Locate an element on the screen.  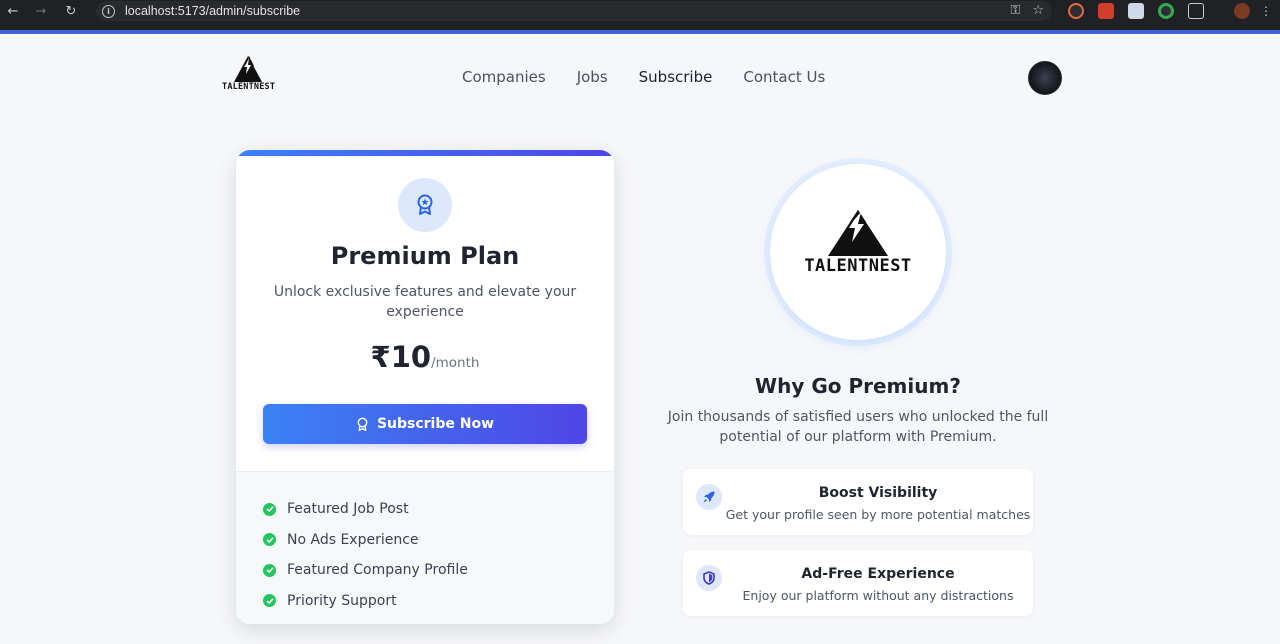
benefit-title: Boost Visibility is located at coordinates (878, 493).